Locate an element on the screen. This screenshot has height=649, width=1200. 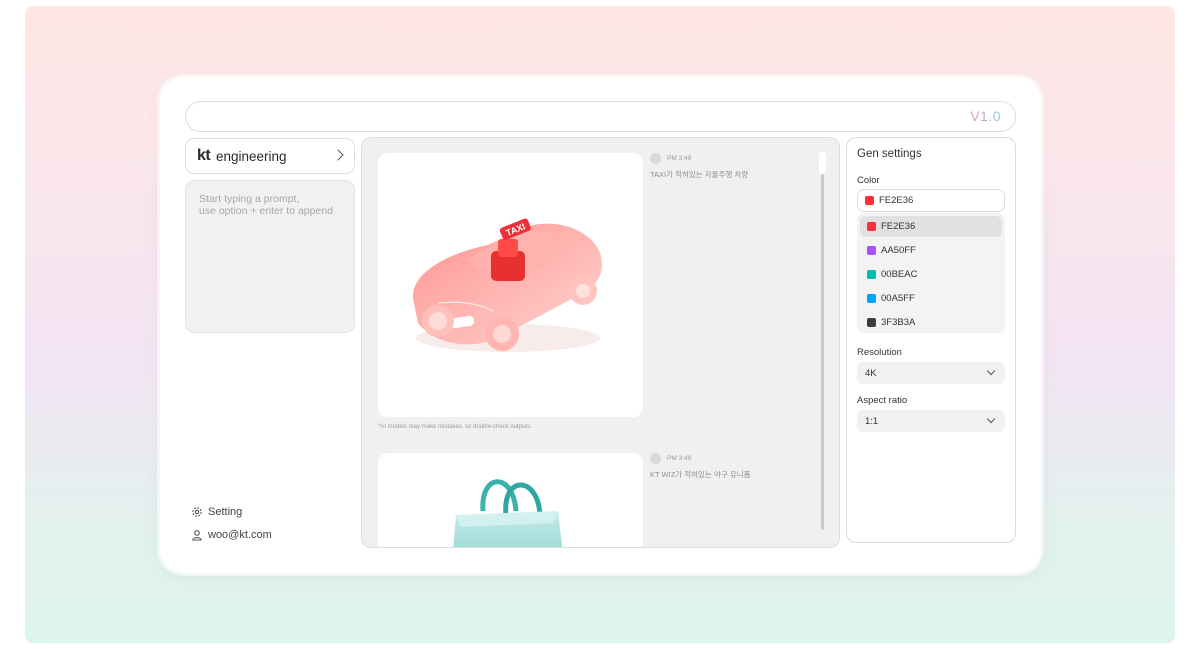
color-options-list: FE2E36 AA50FF 00BEAC 00A5FF 3F3B3A is located at coordinates (931, 273).